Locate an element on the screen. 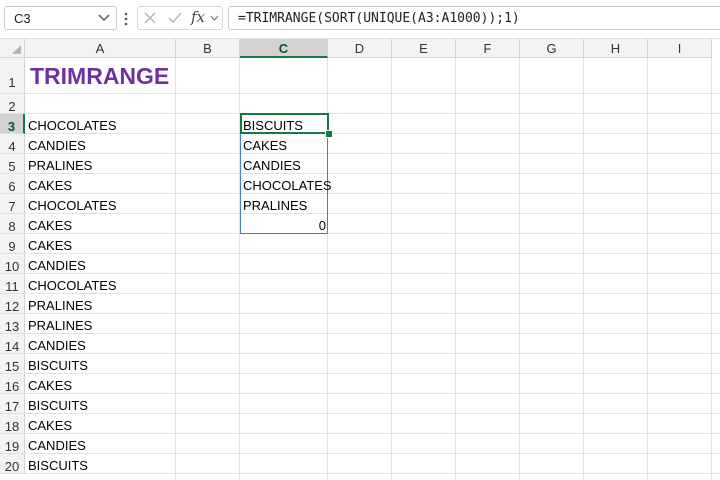 The image size is (720, 480). column-header-d: D is located at coordinates (360, 48).